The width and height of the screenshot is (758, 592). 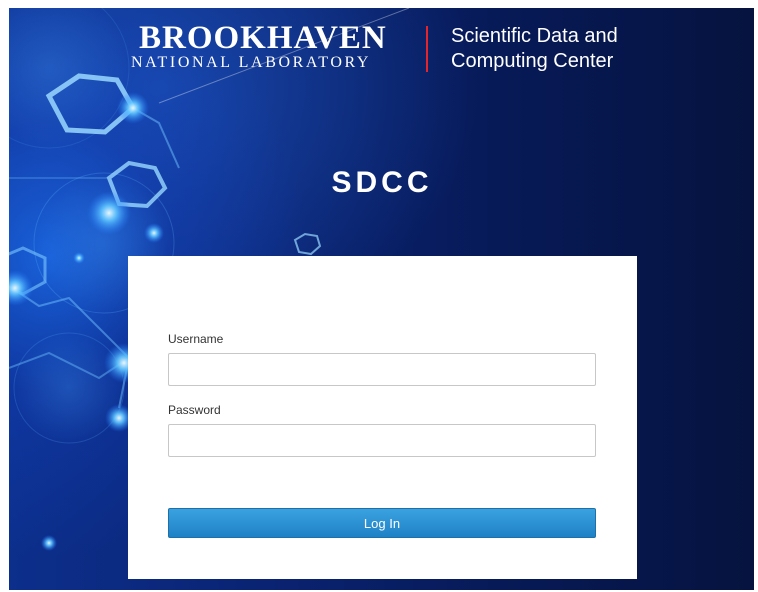 What do you see at coordinates (382, 182) in the screenshot?
I see `page-title: SDCC` at bounding box center [382, 182].